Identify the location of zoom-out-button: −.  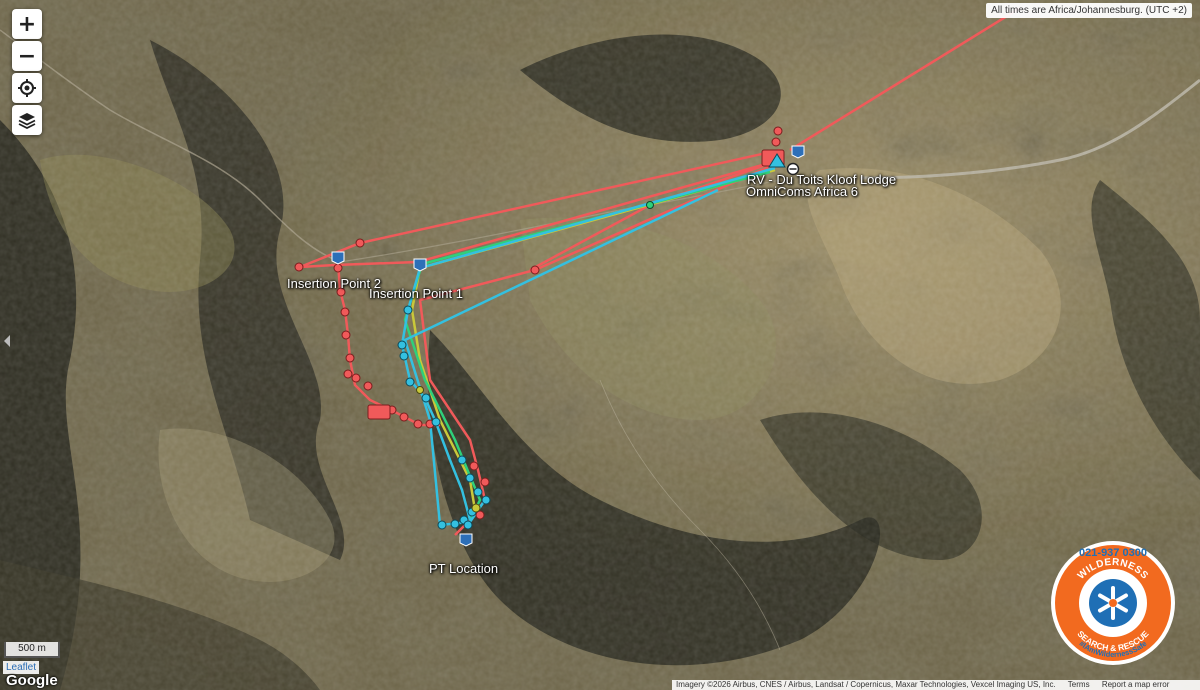
(27, 56).